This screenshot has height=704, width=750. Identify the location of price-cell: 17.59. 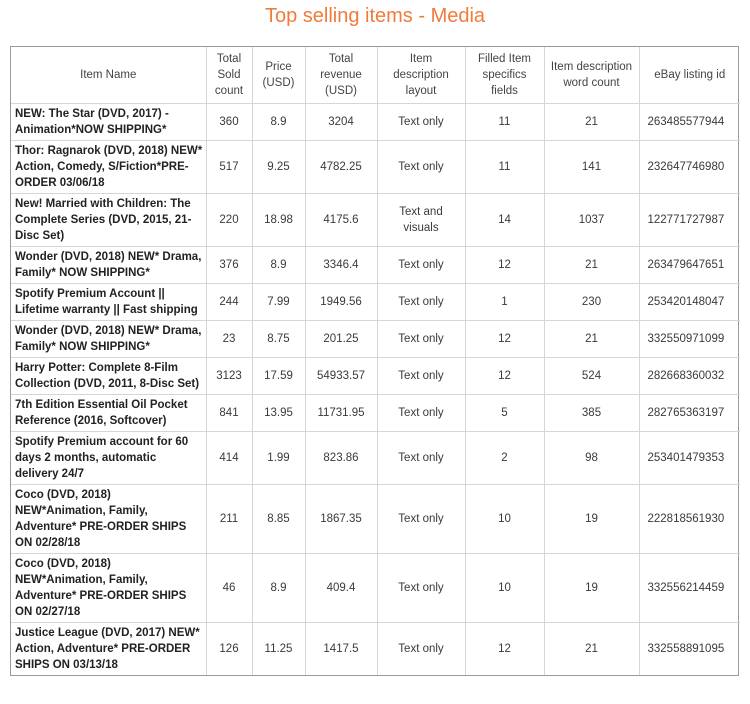
(278, 376).